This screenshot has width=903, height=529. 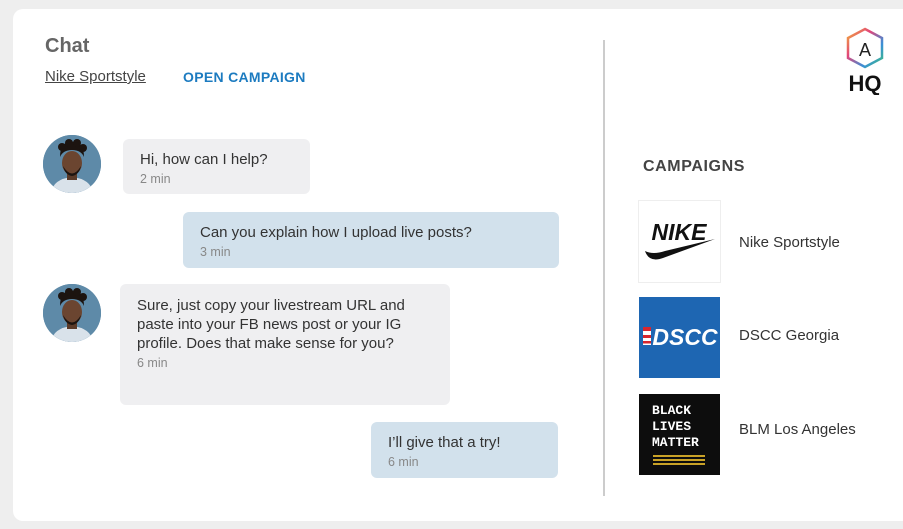 What do you see at coordinates (865, 50) in the screenshot?
I see `hex-letter: A` at bounding box center [865, 50].